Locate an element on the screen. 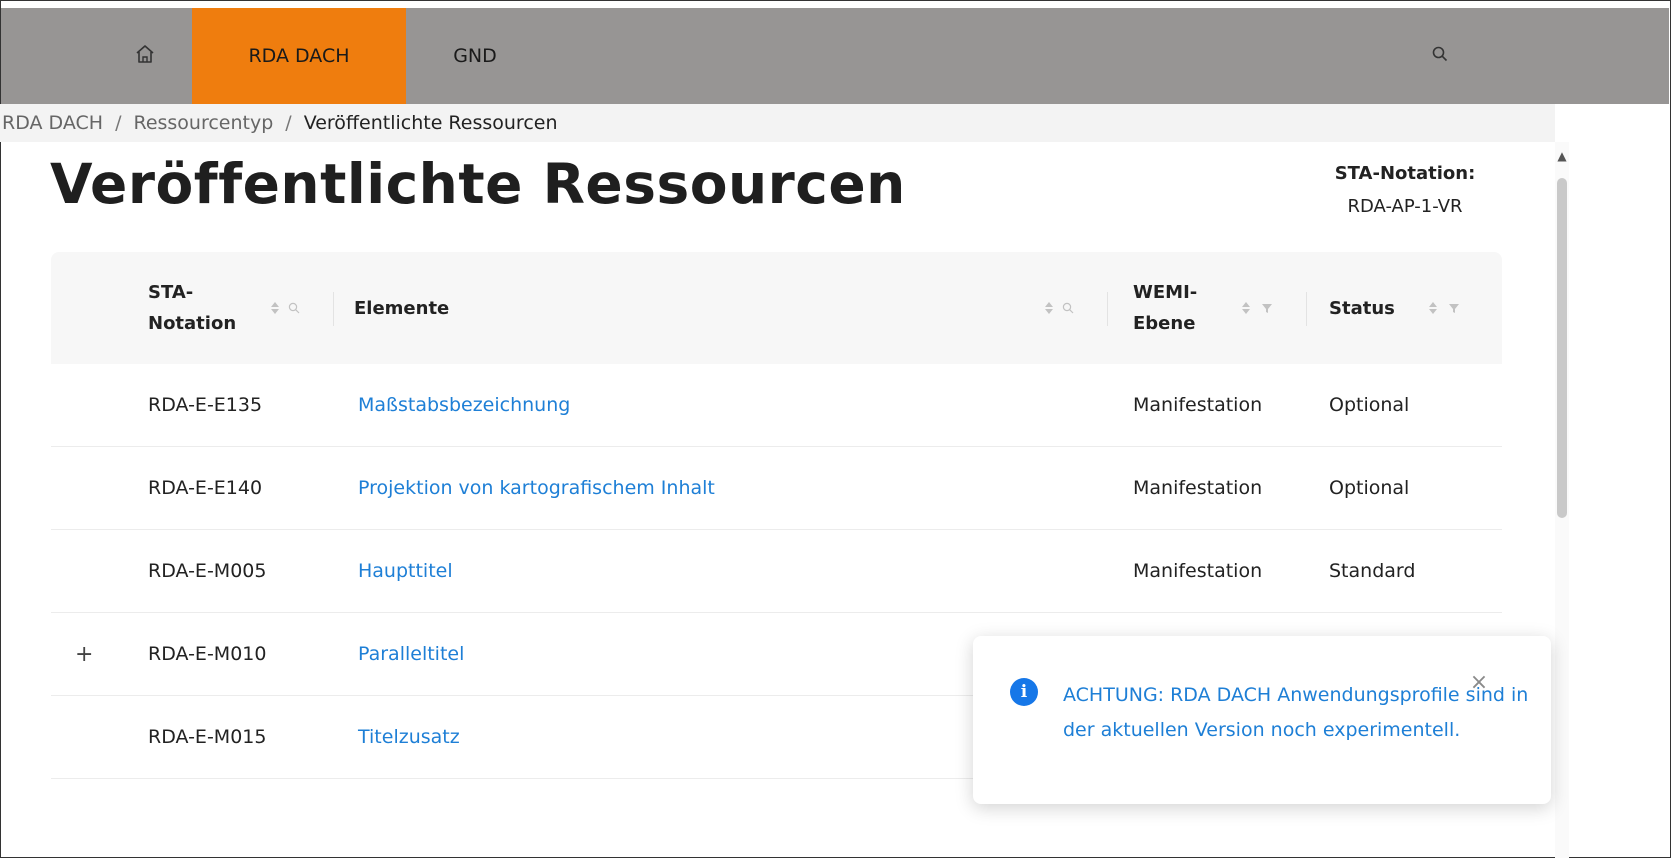 The height and width of the screenshot is (858, 1671). element-link: Maßstabsbezeichnung is located at coordinates (464, 405).